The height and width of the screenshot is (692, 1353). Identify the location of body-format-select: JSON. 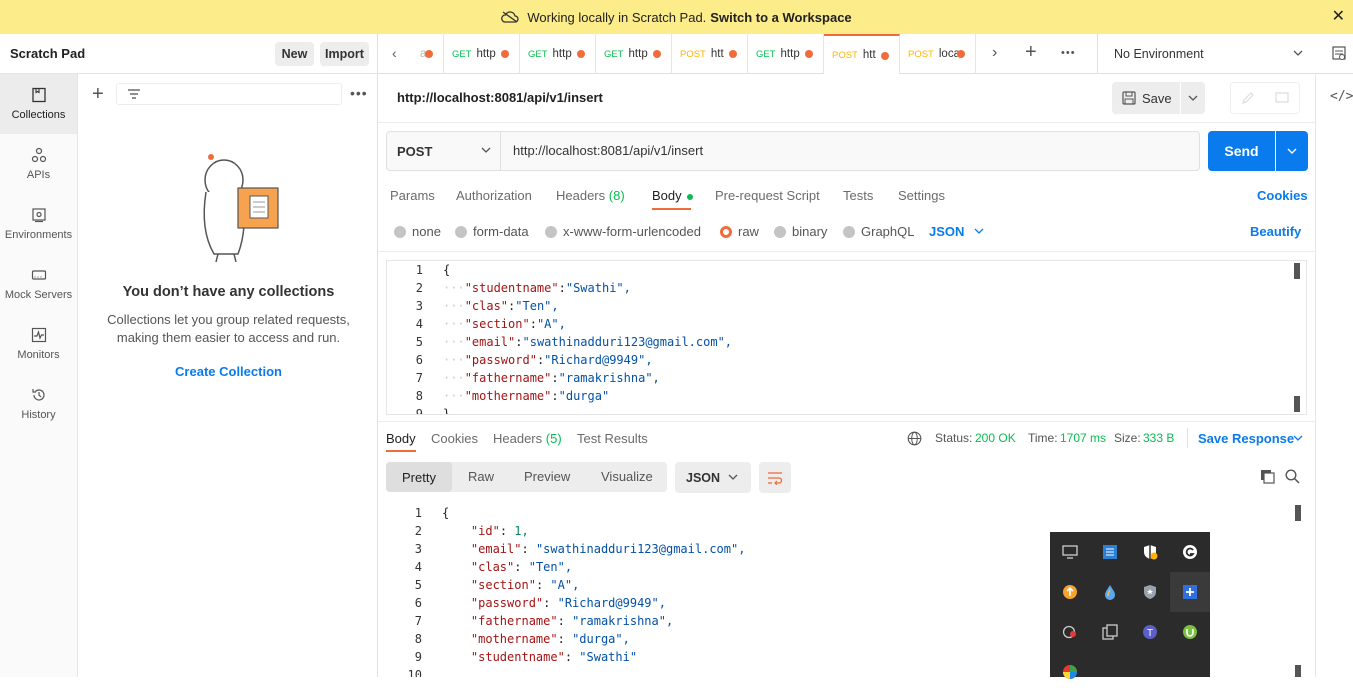
(946, 231).